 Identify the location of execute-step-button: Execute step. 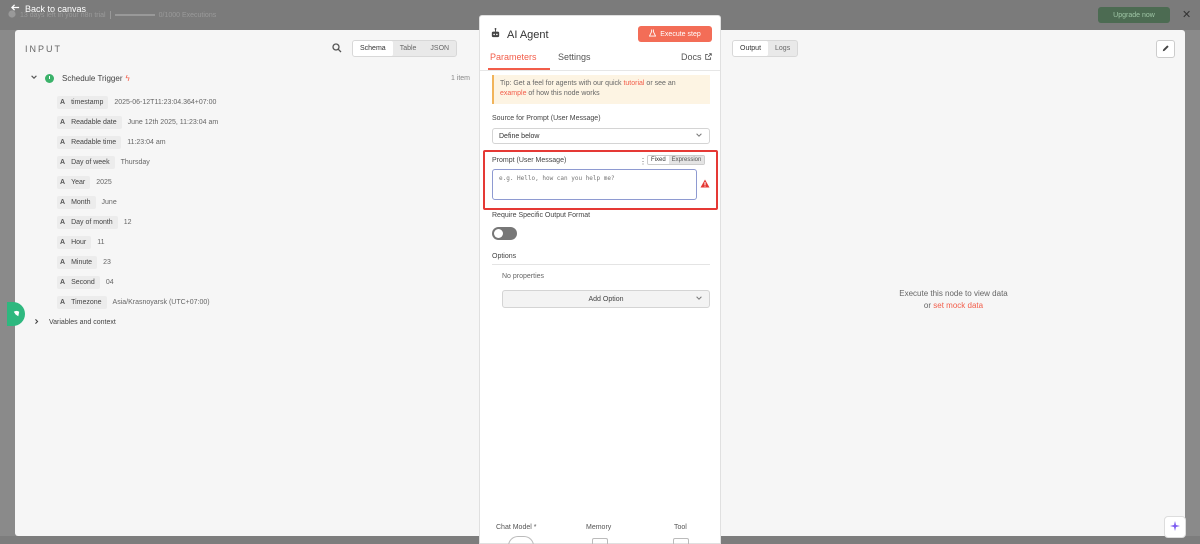
(675, 34).